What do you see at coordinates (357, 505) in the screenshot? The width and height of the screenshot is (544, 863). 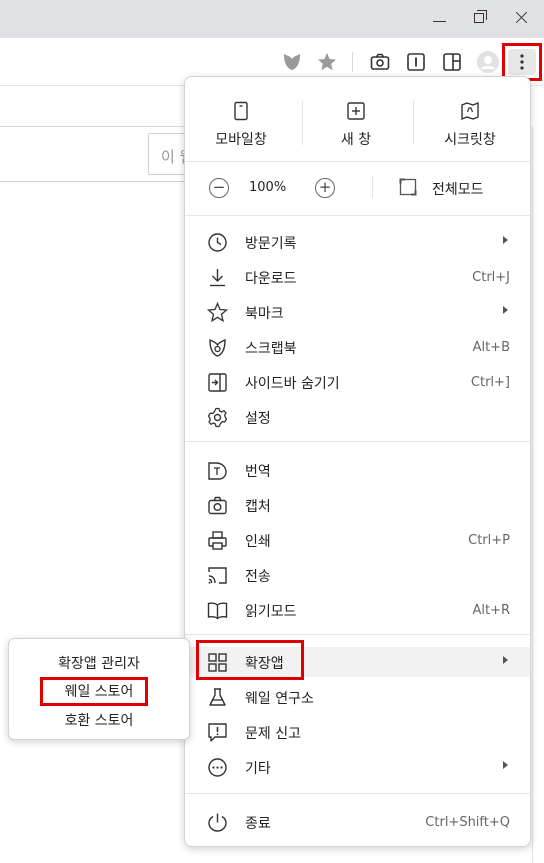 I see `menu-item-capture: 캡처` at bounding box center [357, 505].